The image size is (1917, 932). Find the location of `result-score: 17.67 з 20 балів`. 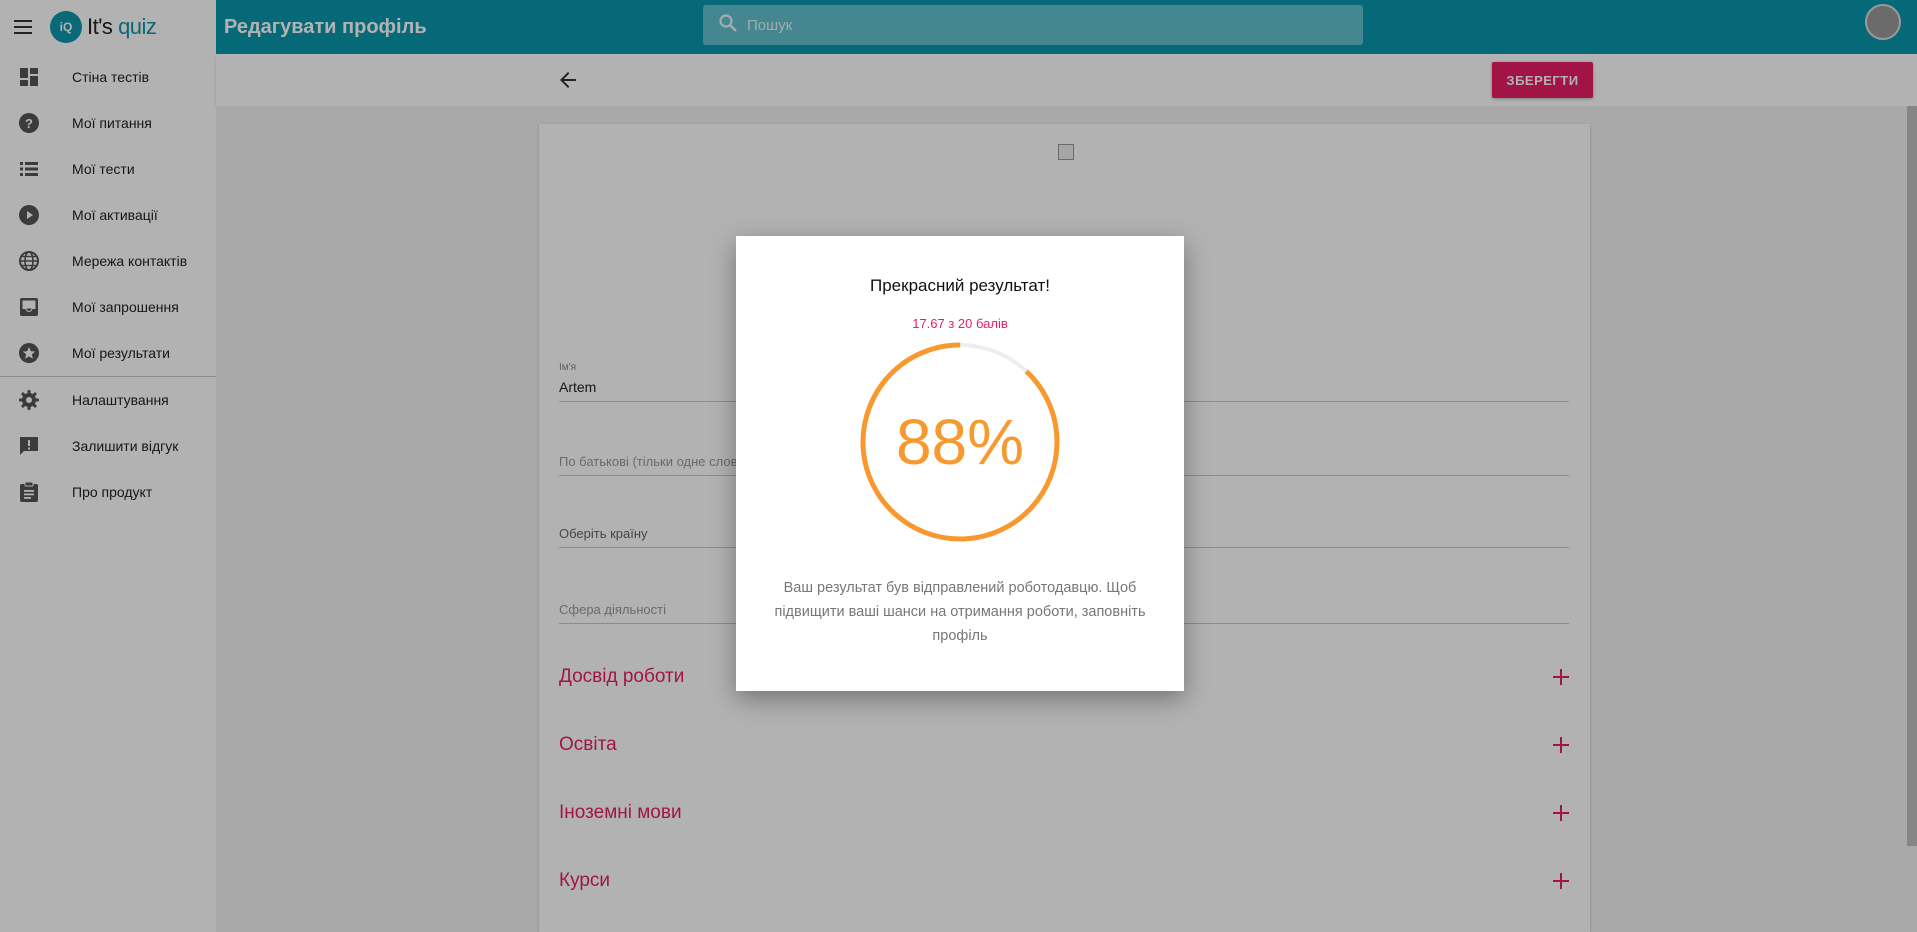

result-score: 17.67 з 20 балів is located at coordinates (960, 323).